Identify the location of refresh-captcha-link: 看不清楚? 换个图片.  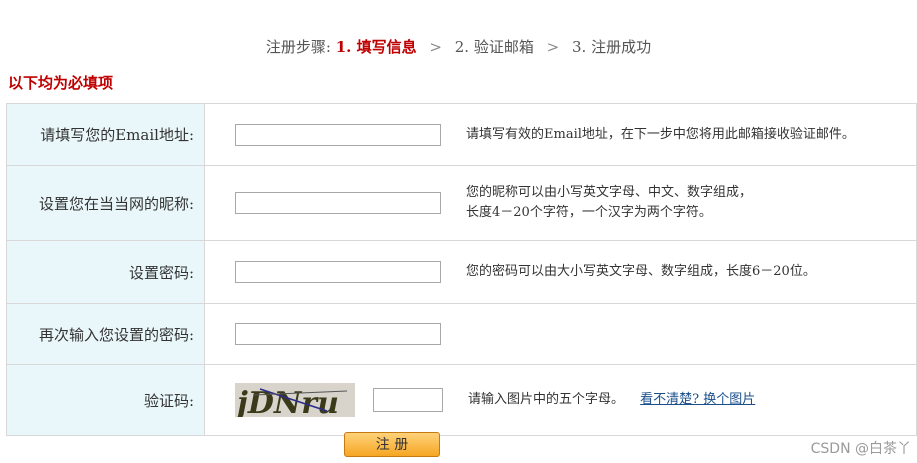
(697, 399).